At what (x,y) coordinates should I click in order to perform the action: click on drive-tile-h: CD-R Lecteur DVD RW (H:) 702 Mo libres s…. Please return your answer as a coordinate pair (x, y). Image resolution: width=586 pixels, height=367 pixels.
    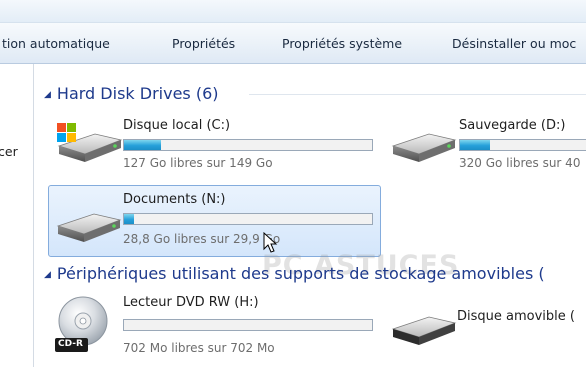
    Looking at the image, I should click on (213, 324).